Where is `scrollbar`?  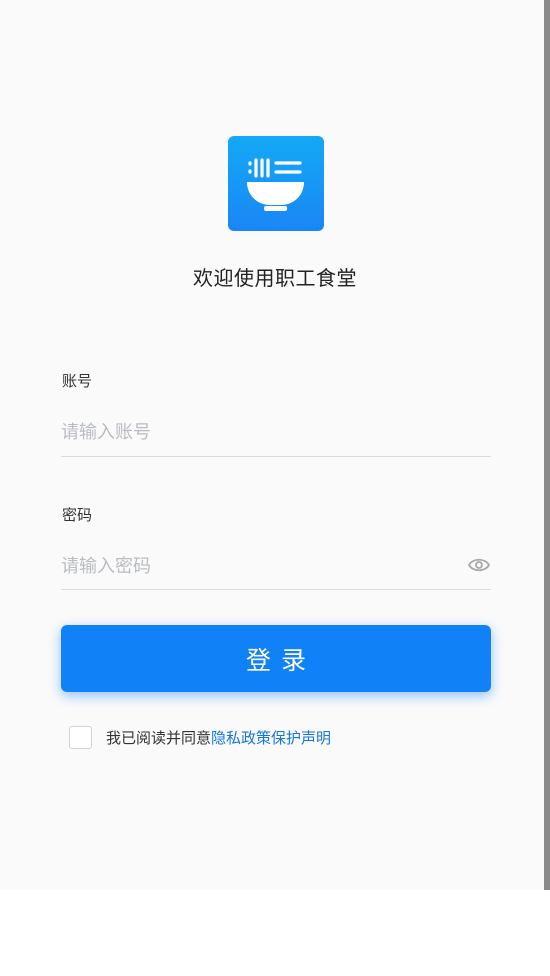
scrollbar is located at coordinates (547, 445).